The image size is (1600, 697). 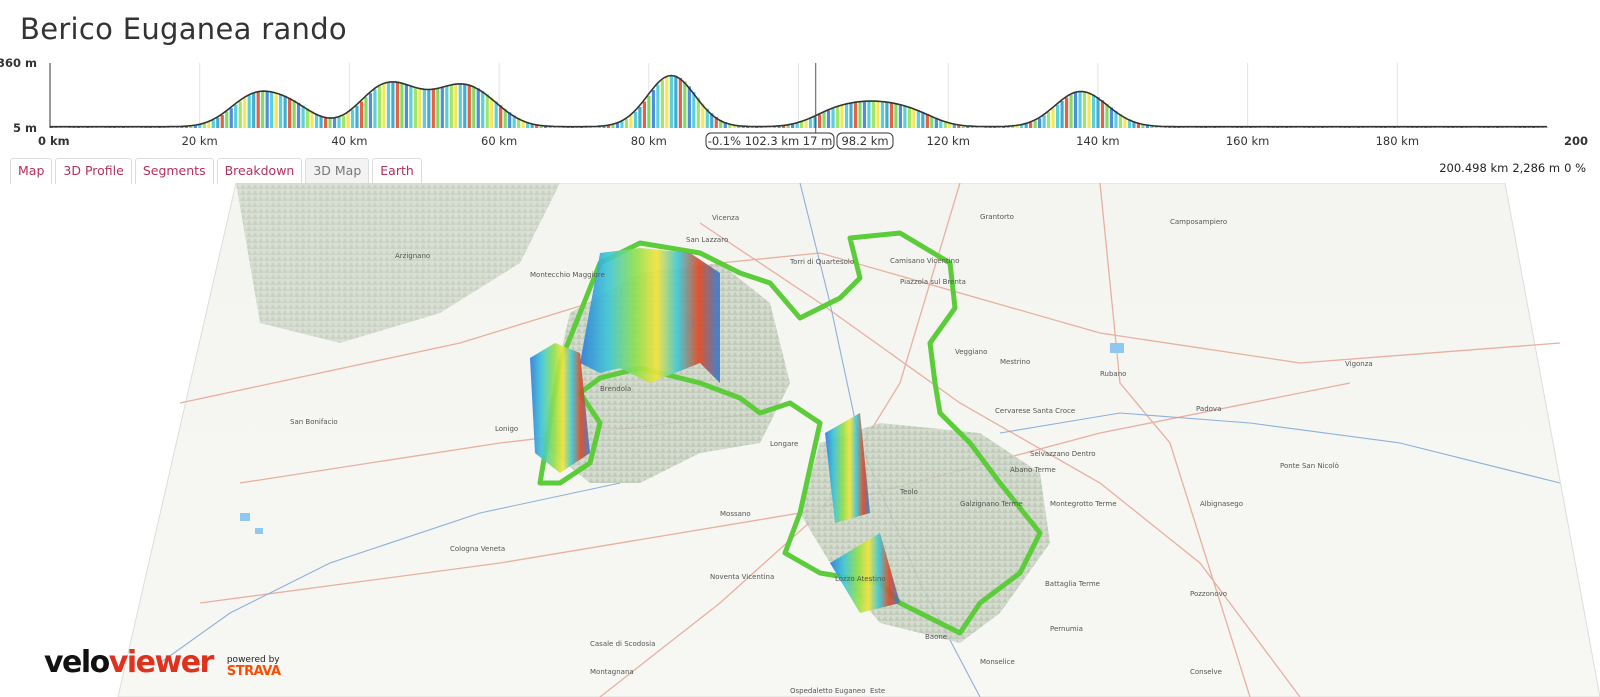 What do you see at coordinates (997, 662) in the screenshot?
I see `map-place-label: Monselice` at bounding box center [997, 662].